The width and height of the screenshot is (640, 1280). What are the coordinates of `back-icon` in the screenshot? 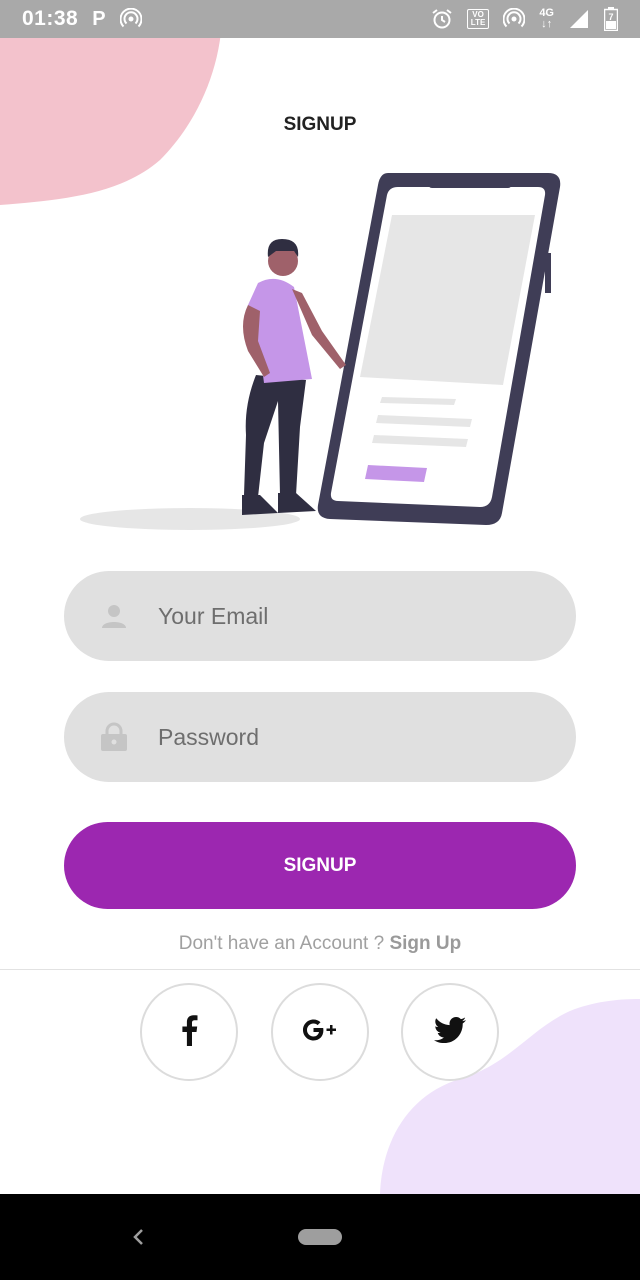 It's located at (138, 1239).